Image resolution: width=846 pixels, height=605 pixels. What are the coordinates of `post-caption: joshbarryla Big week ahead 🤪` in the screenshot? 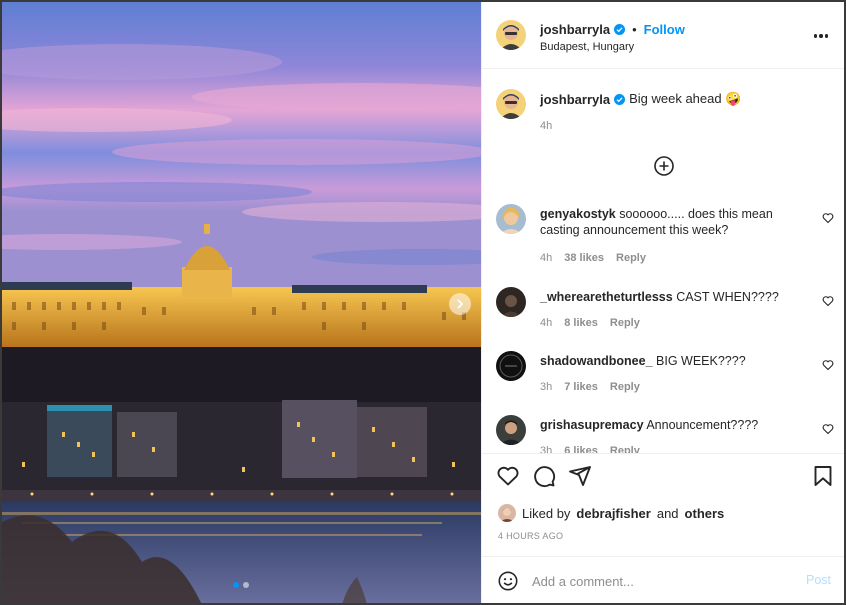 It's located at (640, 99).